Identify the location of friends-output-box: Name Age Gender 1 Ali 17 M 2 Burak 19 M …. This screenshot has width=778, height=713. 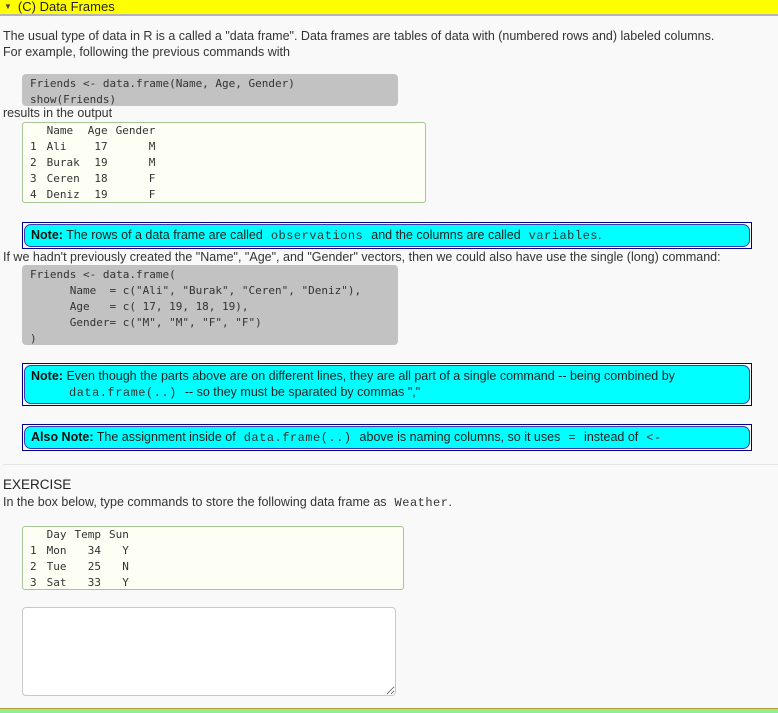
(224, 162).